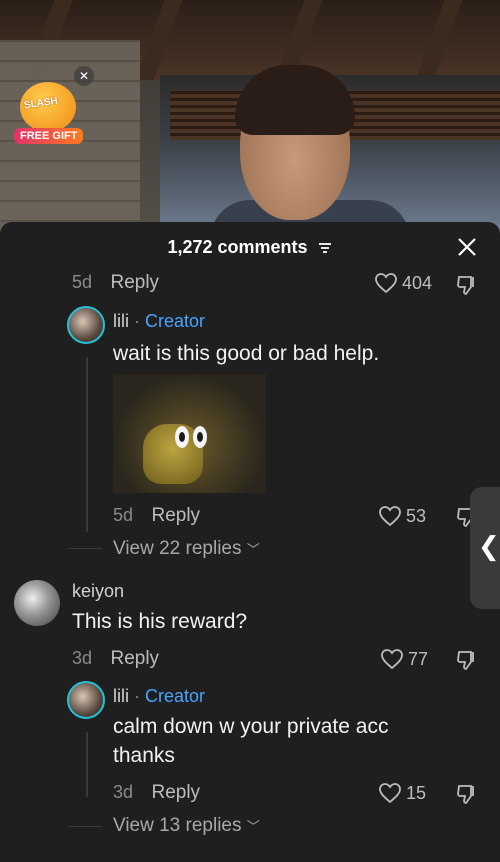 Image resolution: width=500 pixels, height=862 pixels. I want to click on like-count: 15, so click(416, 792).